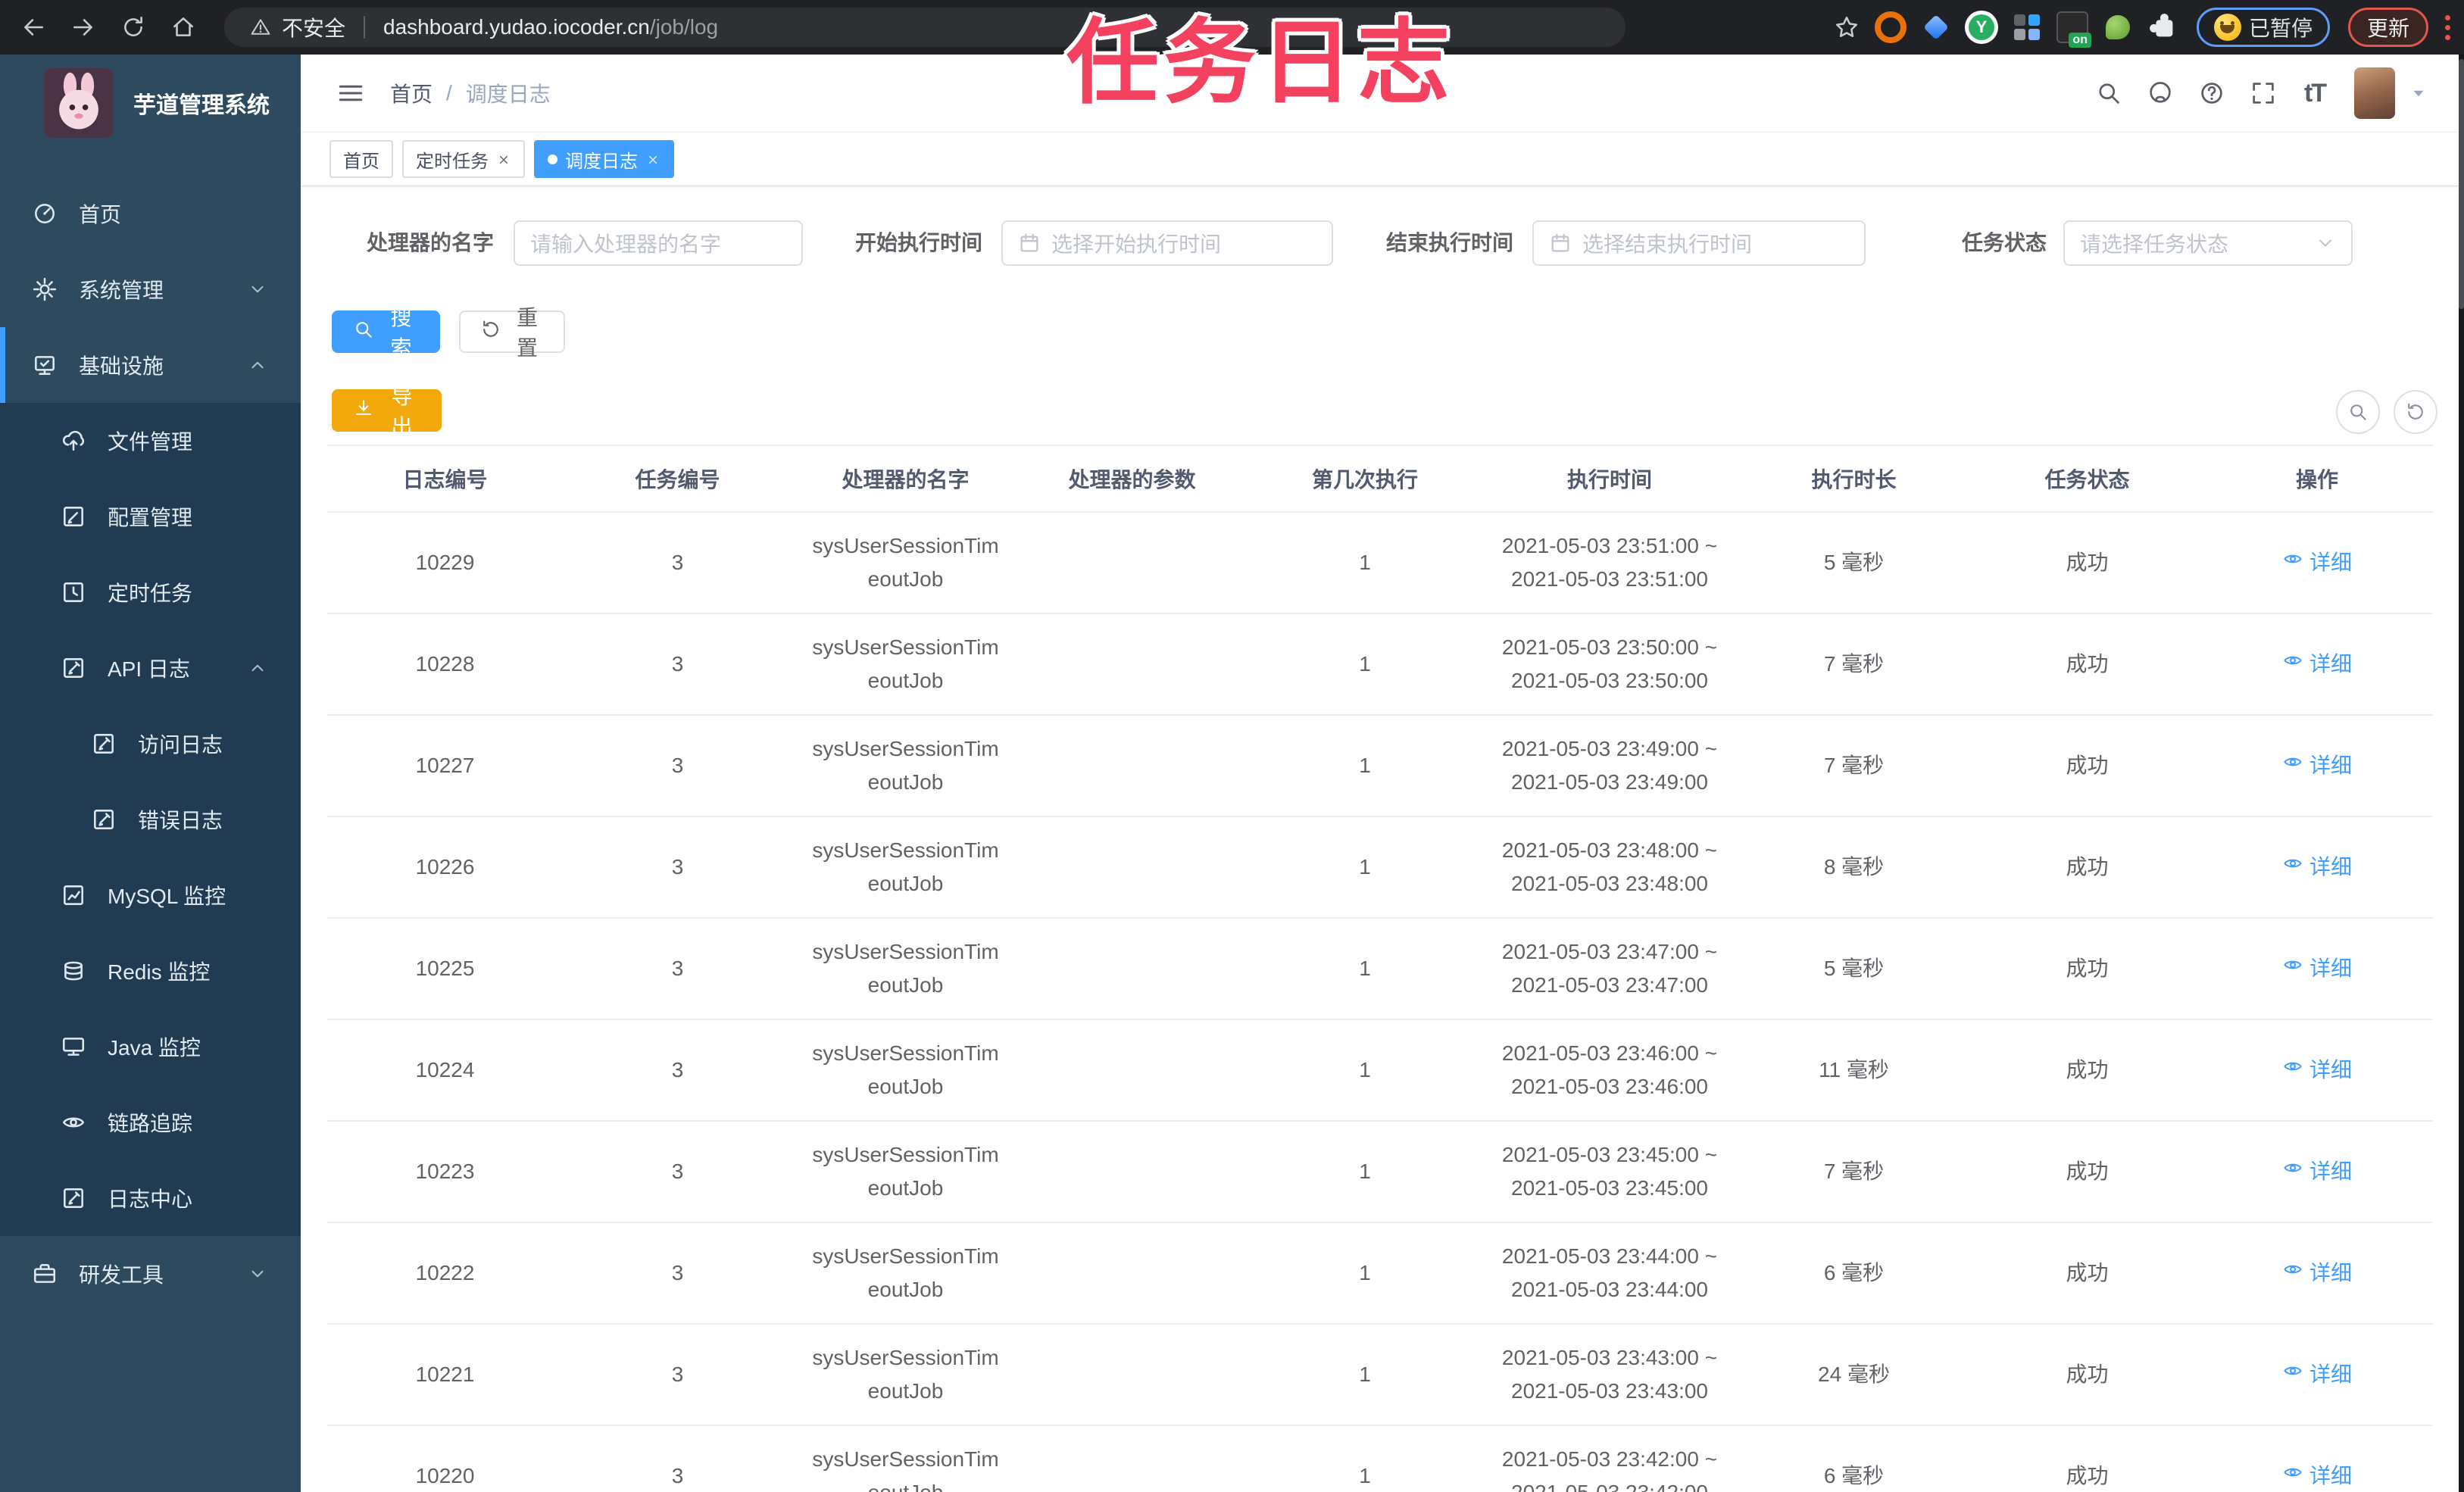 The image size is (2464, 1492). Describe the element at coordinates (463, 159) in the screenshot. I see `tab-定时任务: 定时任务` at that location.